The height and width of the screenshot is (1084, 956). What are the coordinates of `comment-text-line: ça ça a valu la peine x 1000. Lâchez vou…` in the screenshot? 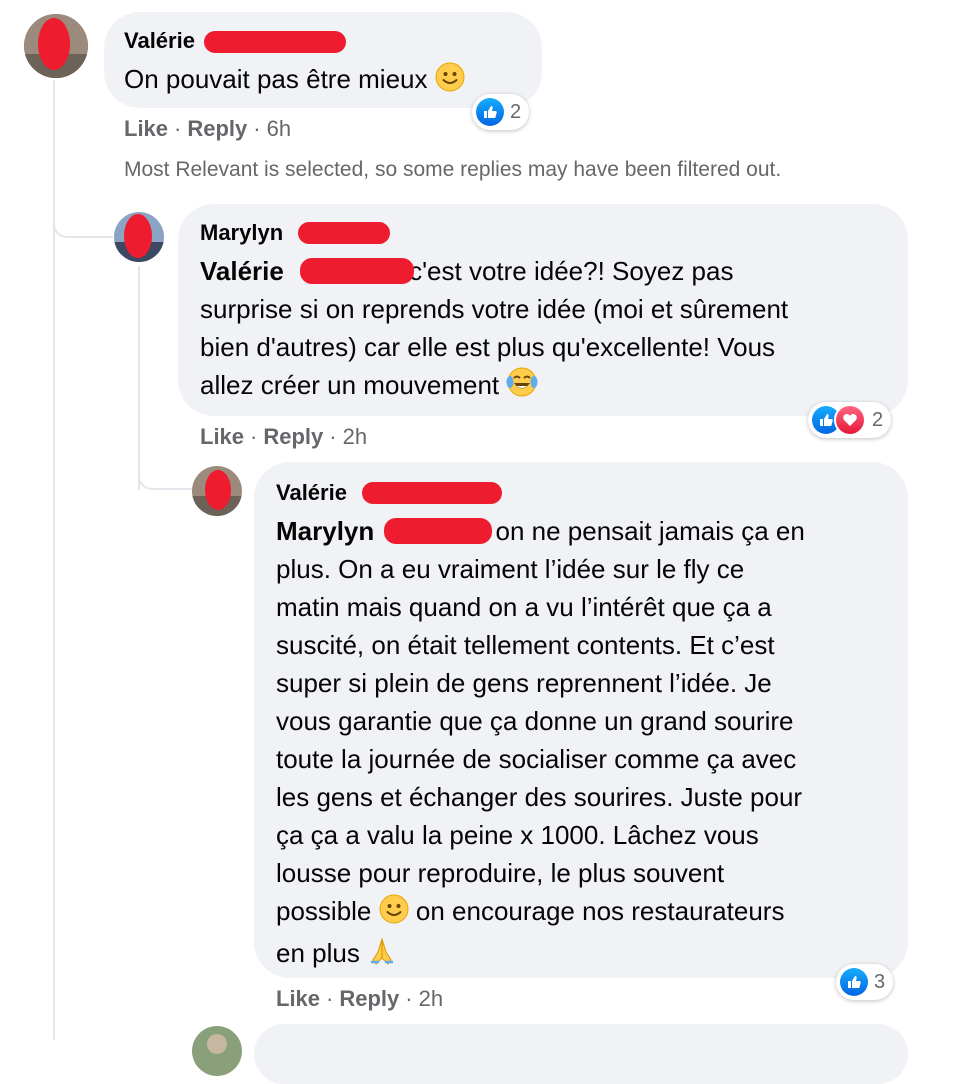 It's located at (517, 835).